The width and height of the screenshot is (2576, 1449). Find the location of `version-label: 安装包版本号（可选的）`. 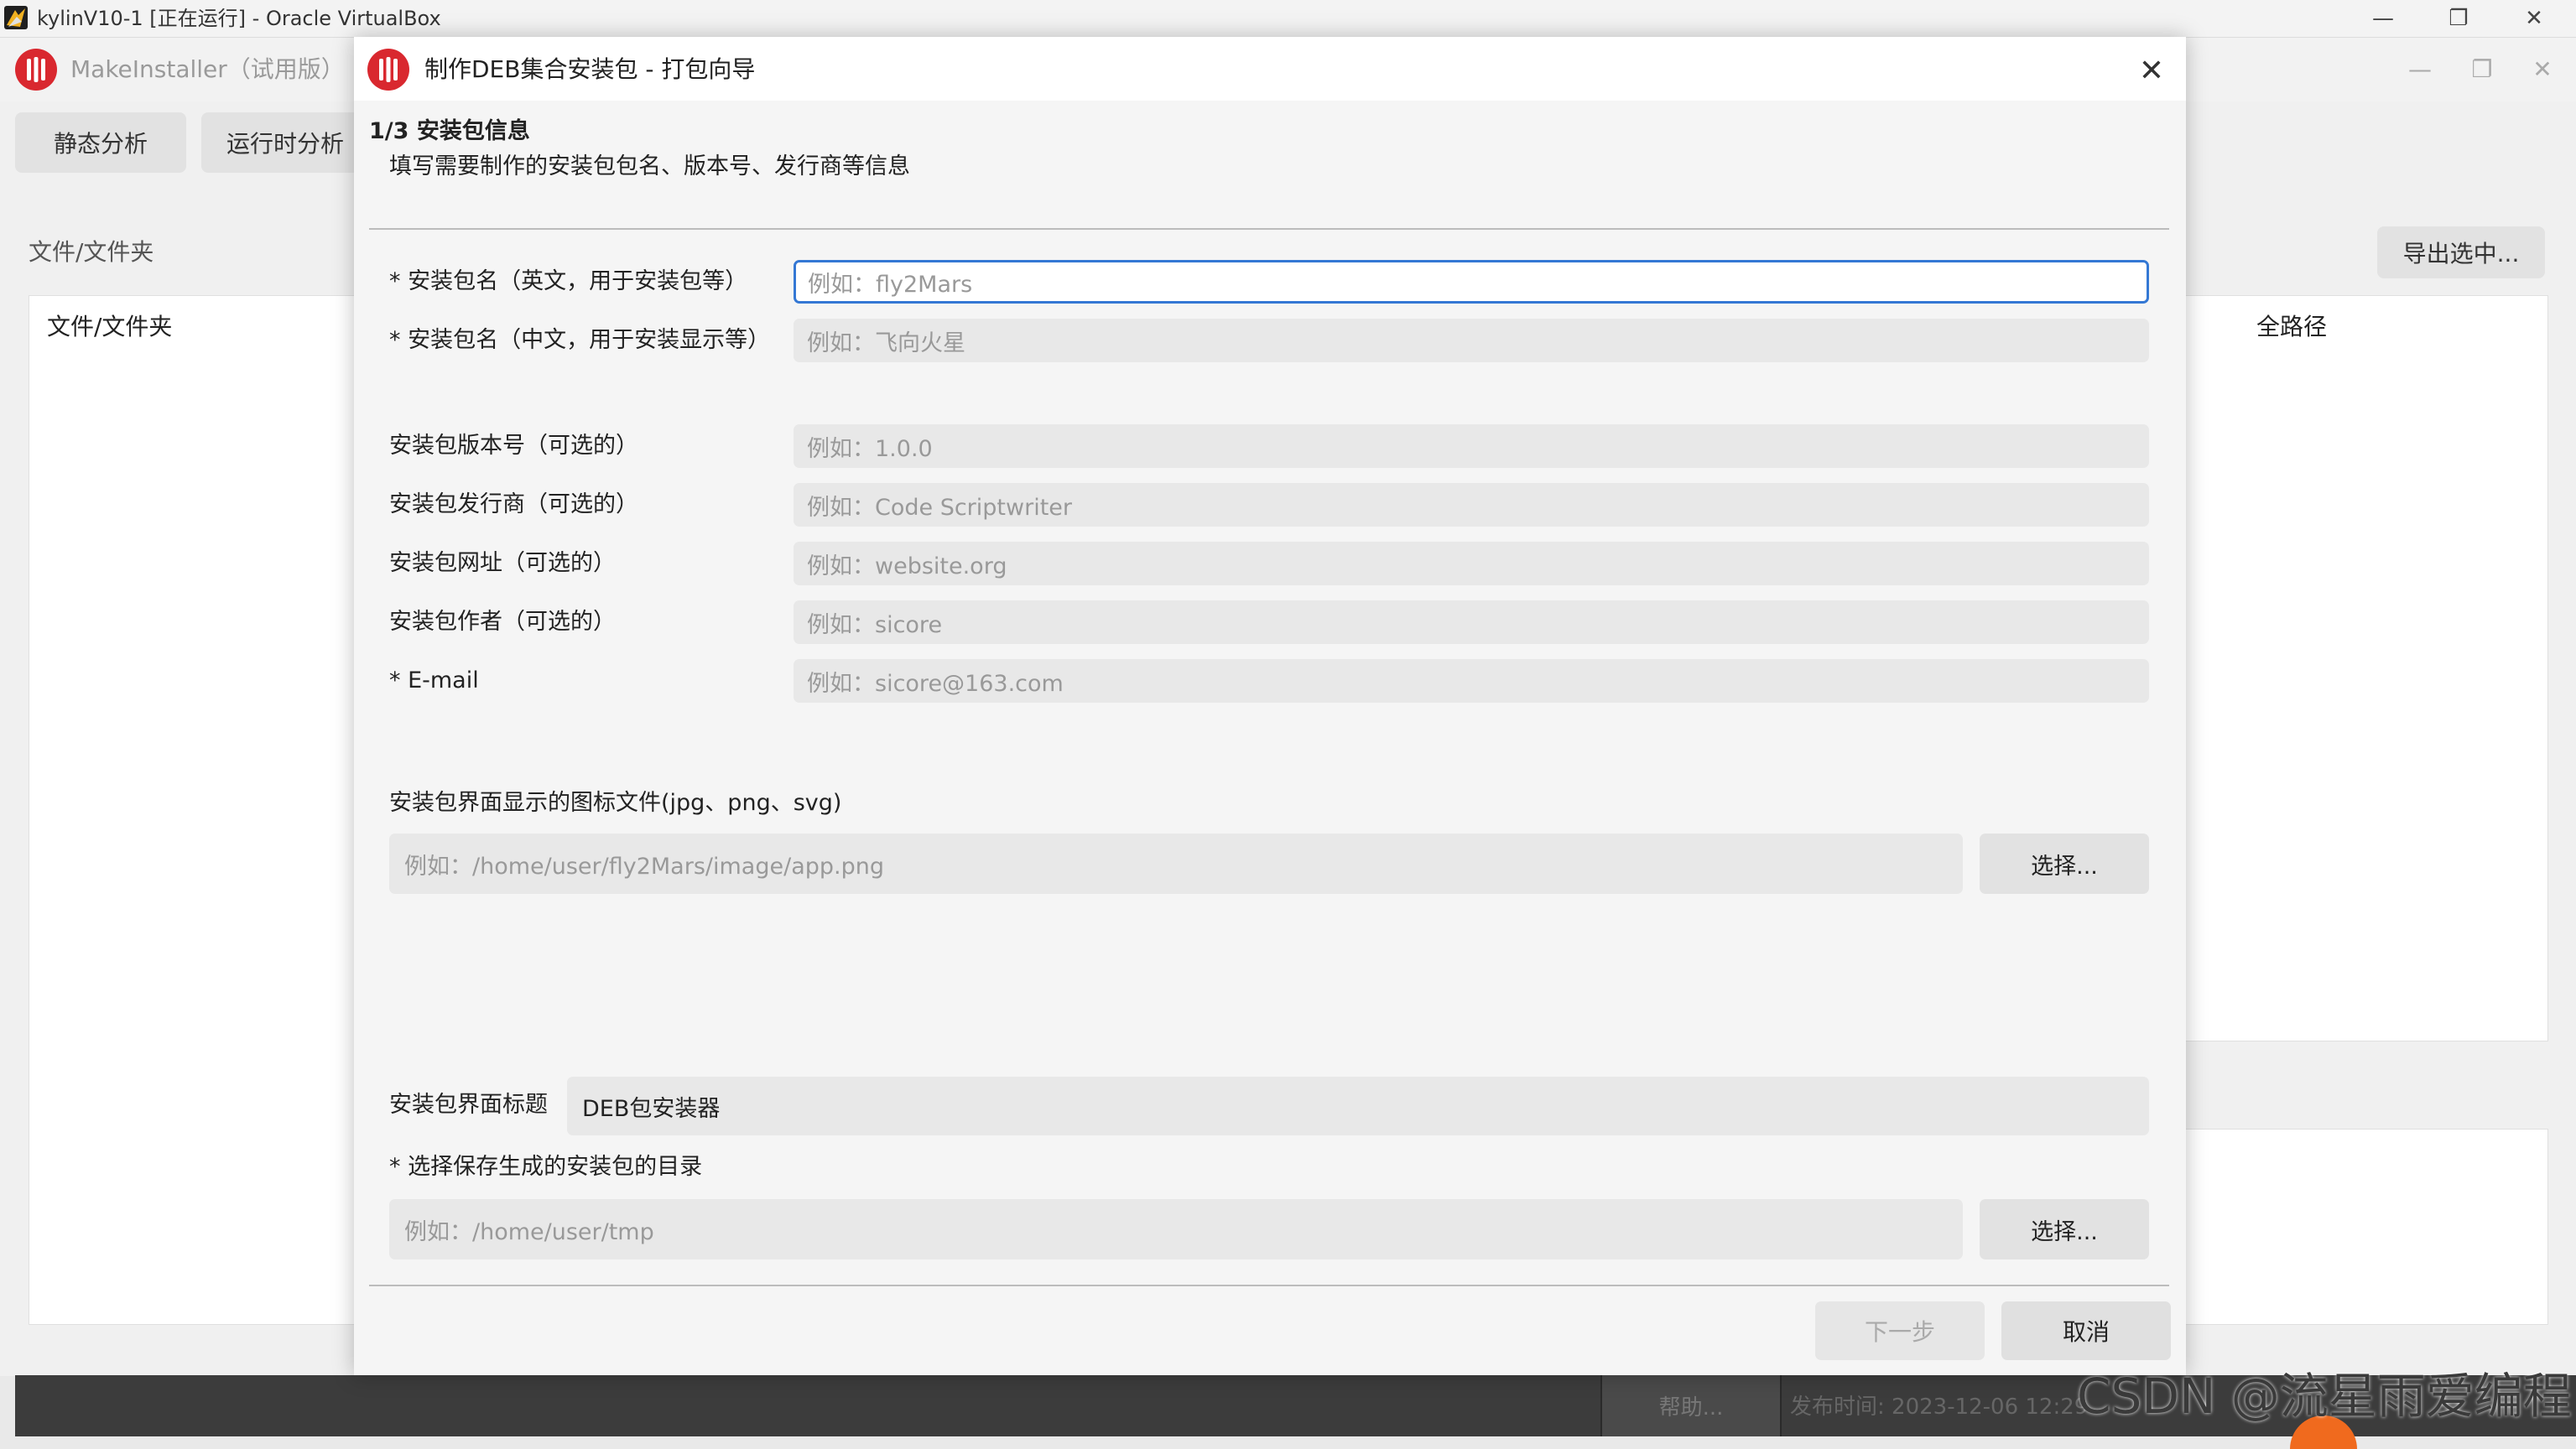

version-label: 安装包版本号（可选的） is located at coordinates (513, 446).